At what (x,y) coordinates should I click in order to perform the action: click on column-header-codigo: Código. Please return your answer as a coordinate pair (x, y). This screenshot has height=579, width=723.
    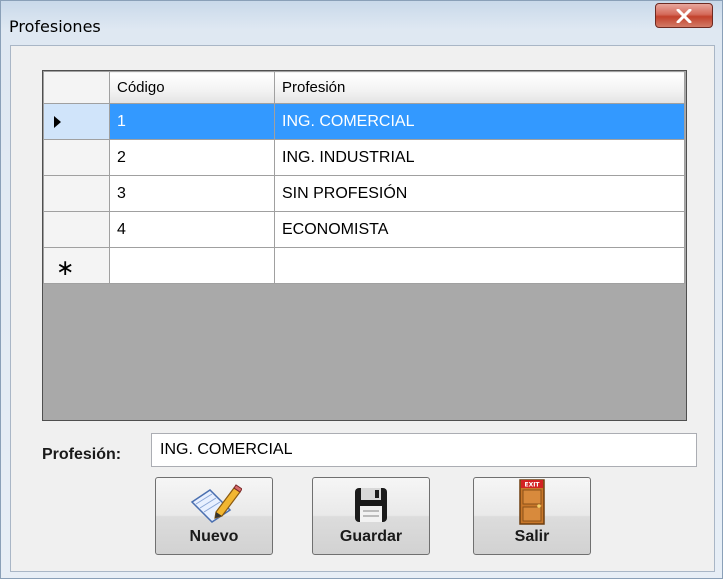
    Looking at the image, I should click on (192, 87).